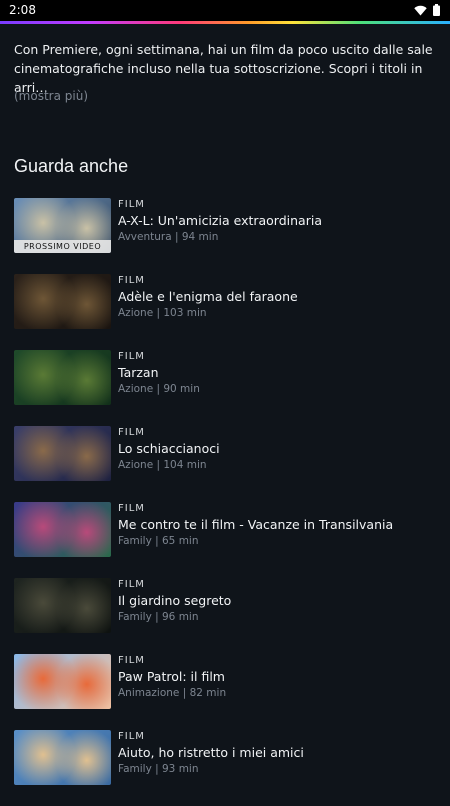 Image resolution: width=450 pixels, height=806 pixels. What do you see at coordinates (158, 541) in the screenshot?
I see `item-genre-duration: Family | 65 min` at bounding box center [158, 541].